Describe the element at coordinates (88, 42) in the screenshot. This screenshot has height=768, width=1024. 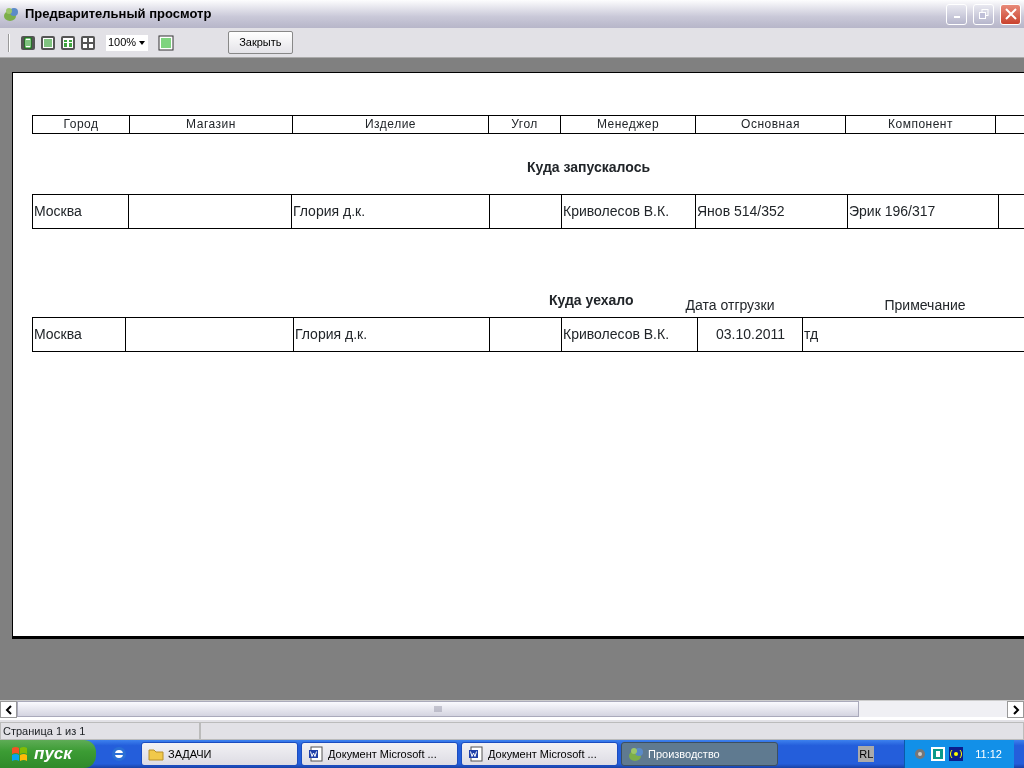
I see `multi-page-icon` at that location.